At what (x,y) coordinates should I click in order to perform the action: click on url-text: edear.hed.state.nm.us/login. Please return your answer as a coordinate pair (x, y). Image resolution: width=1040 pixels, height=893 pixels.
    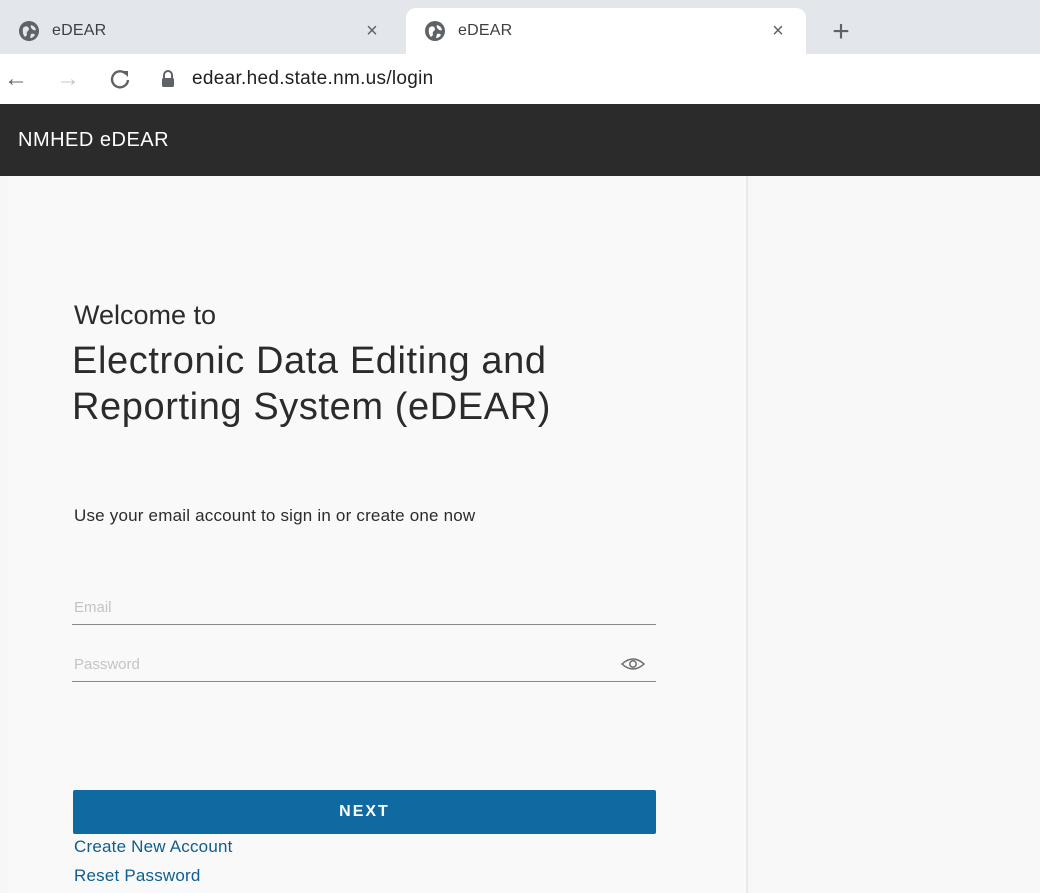
    Looking at the image, I should click on (313, 79).